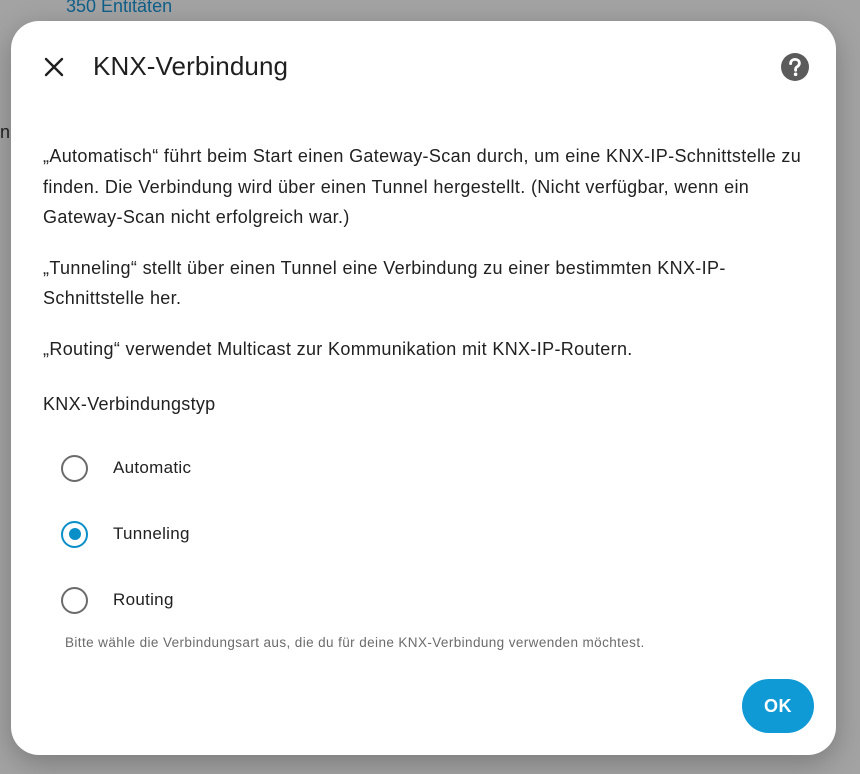  Describe the element at coordinates (432, 534) in the screenshot. I see `radio-option-tunneling: Tunneling` at that location.